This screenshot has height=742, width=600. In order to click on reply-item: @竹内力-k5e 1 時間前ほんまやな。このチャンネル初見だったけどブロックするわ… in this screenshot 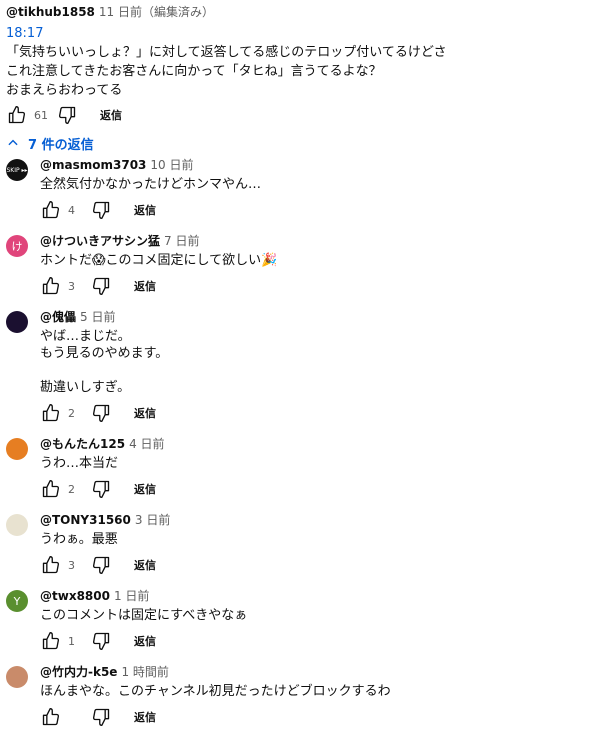, I will do `click(300, 702)`.